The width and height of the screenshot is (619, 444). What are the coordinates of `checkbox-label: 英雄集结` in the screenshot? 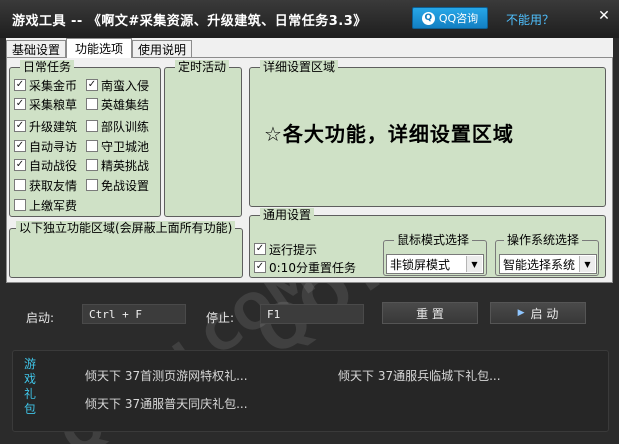 It's located at (125, 104).